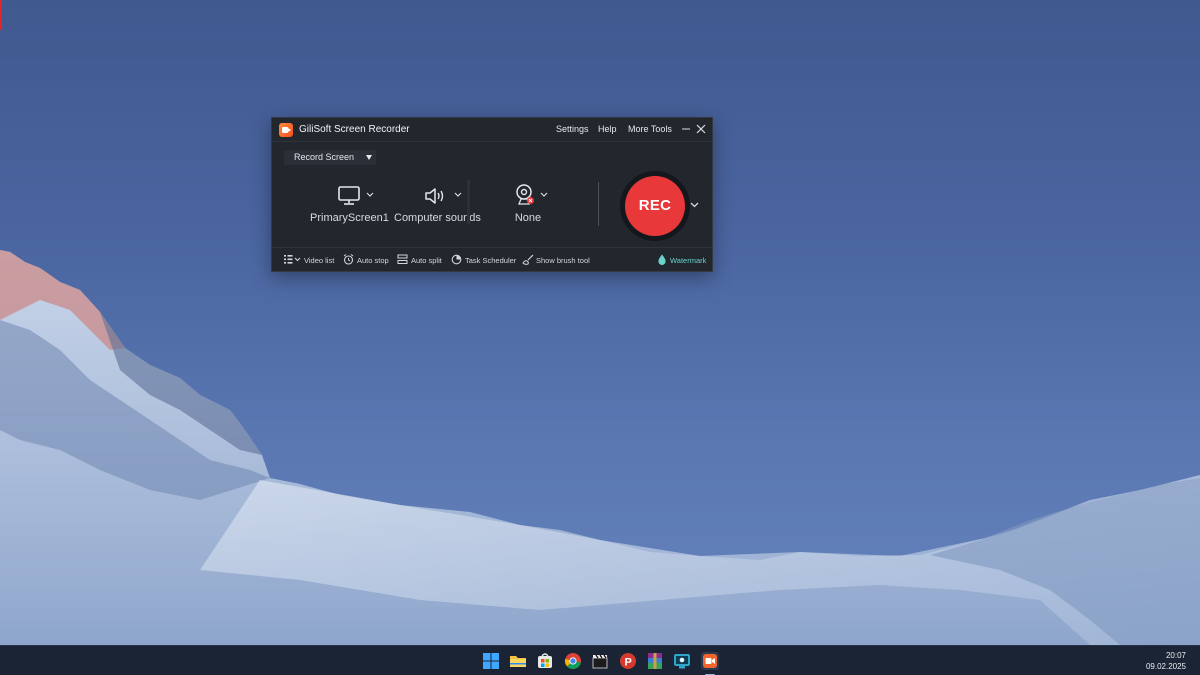  I want to click on winrar-icon, so click(655, 661).